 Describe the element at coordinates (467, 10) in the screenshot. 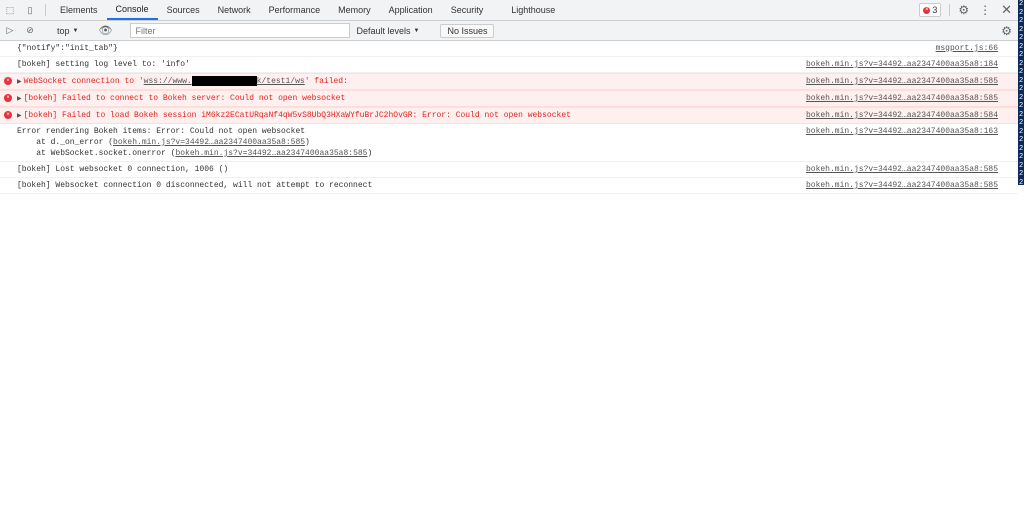

I see `tab-security: Security` at that location.